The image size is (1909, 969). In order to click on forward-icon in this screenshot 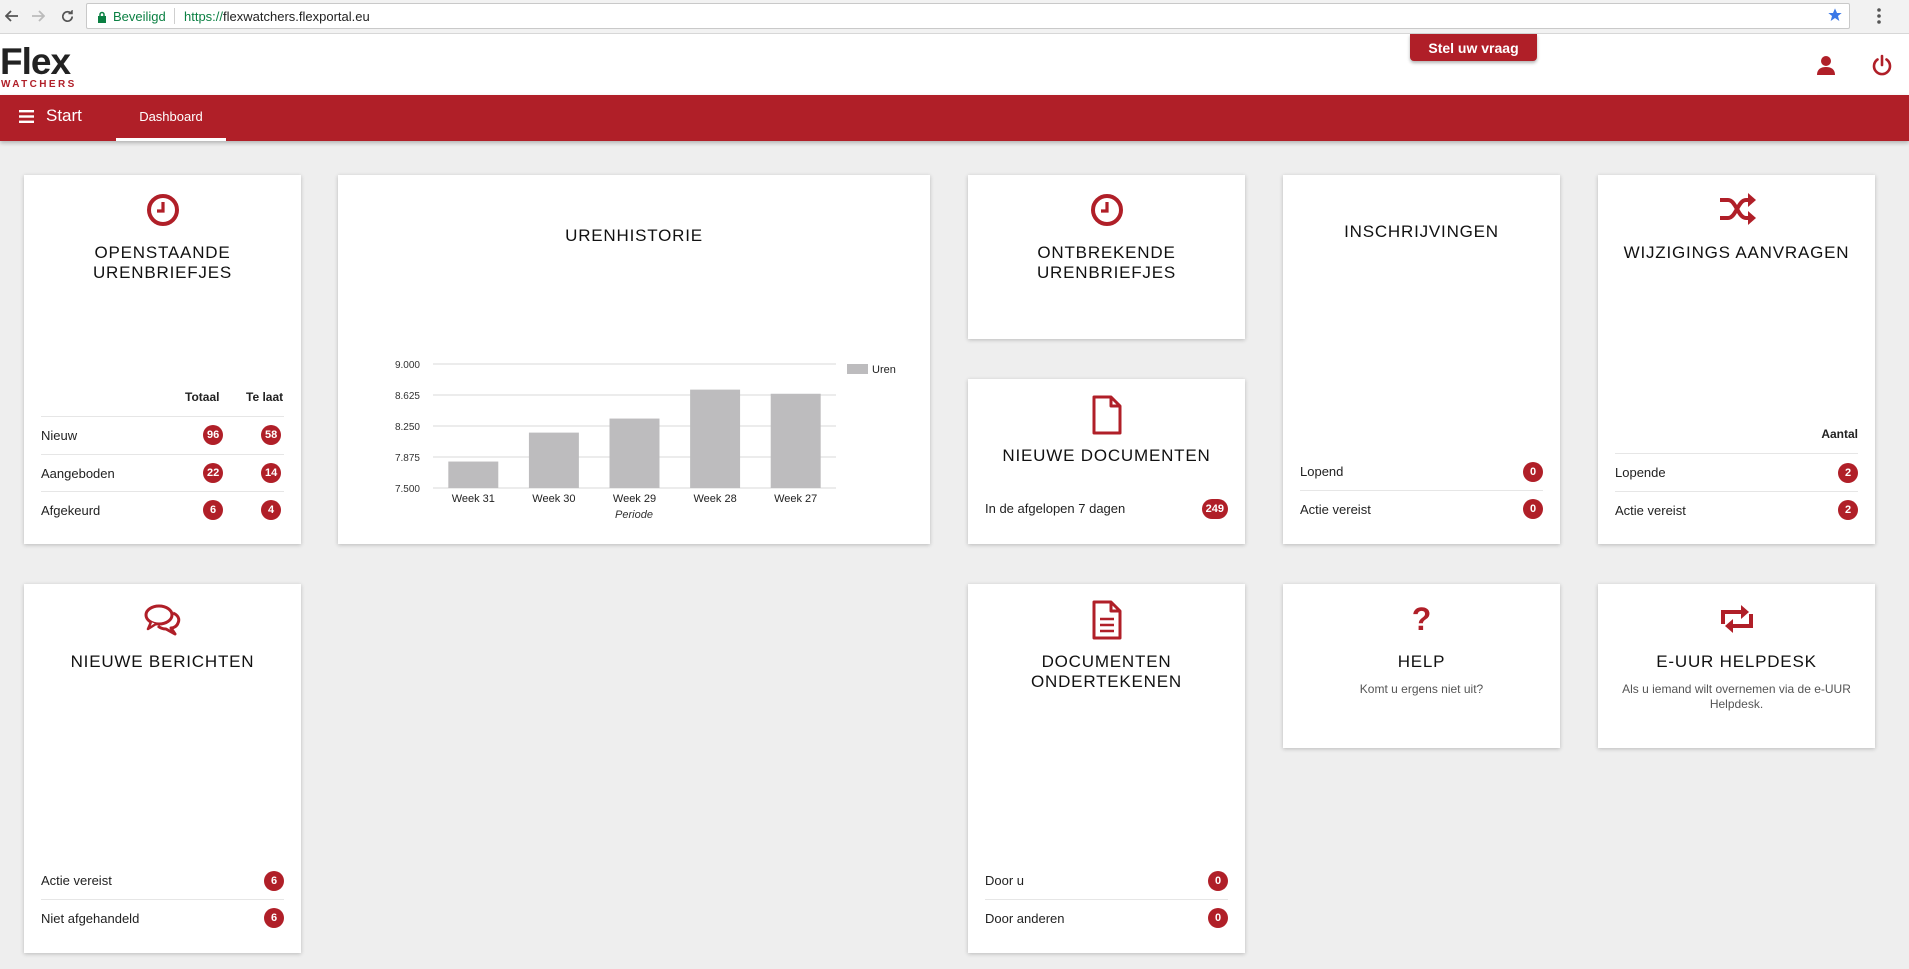, I will do `click(38, 16)`.